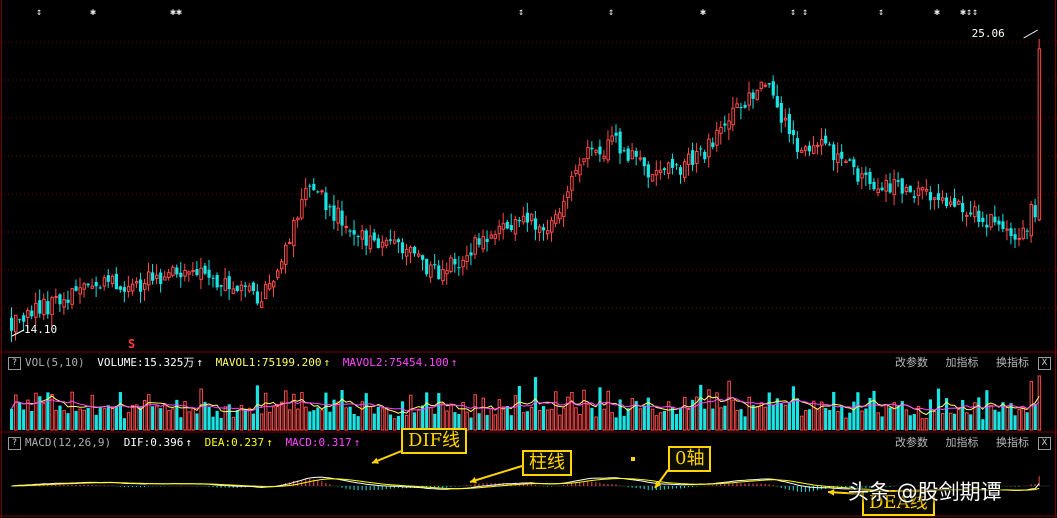 The width and height of the screenshot is (1057, 518). Describe the element at coordinates (1012, 442) in the screenshot. I see `macd-swap-indicator-button: 换指标` at that location.